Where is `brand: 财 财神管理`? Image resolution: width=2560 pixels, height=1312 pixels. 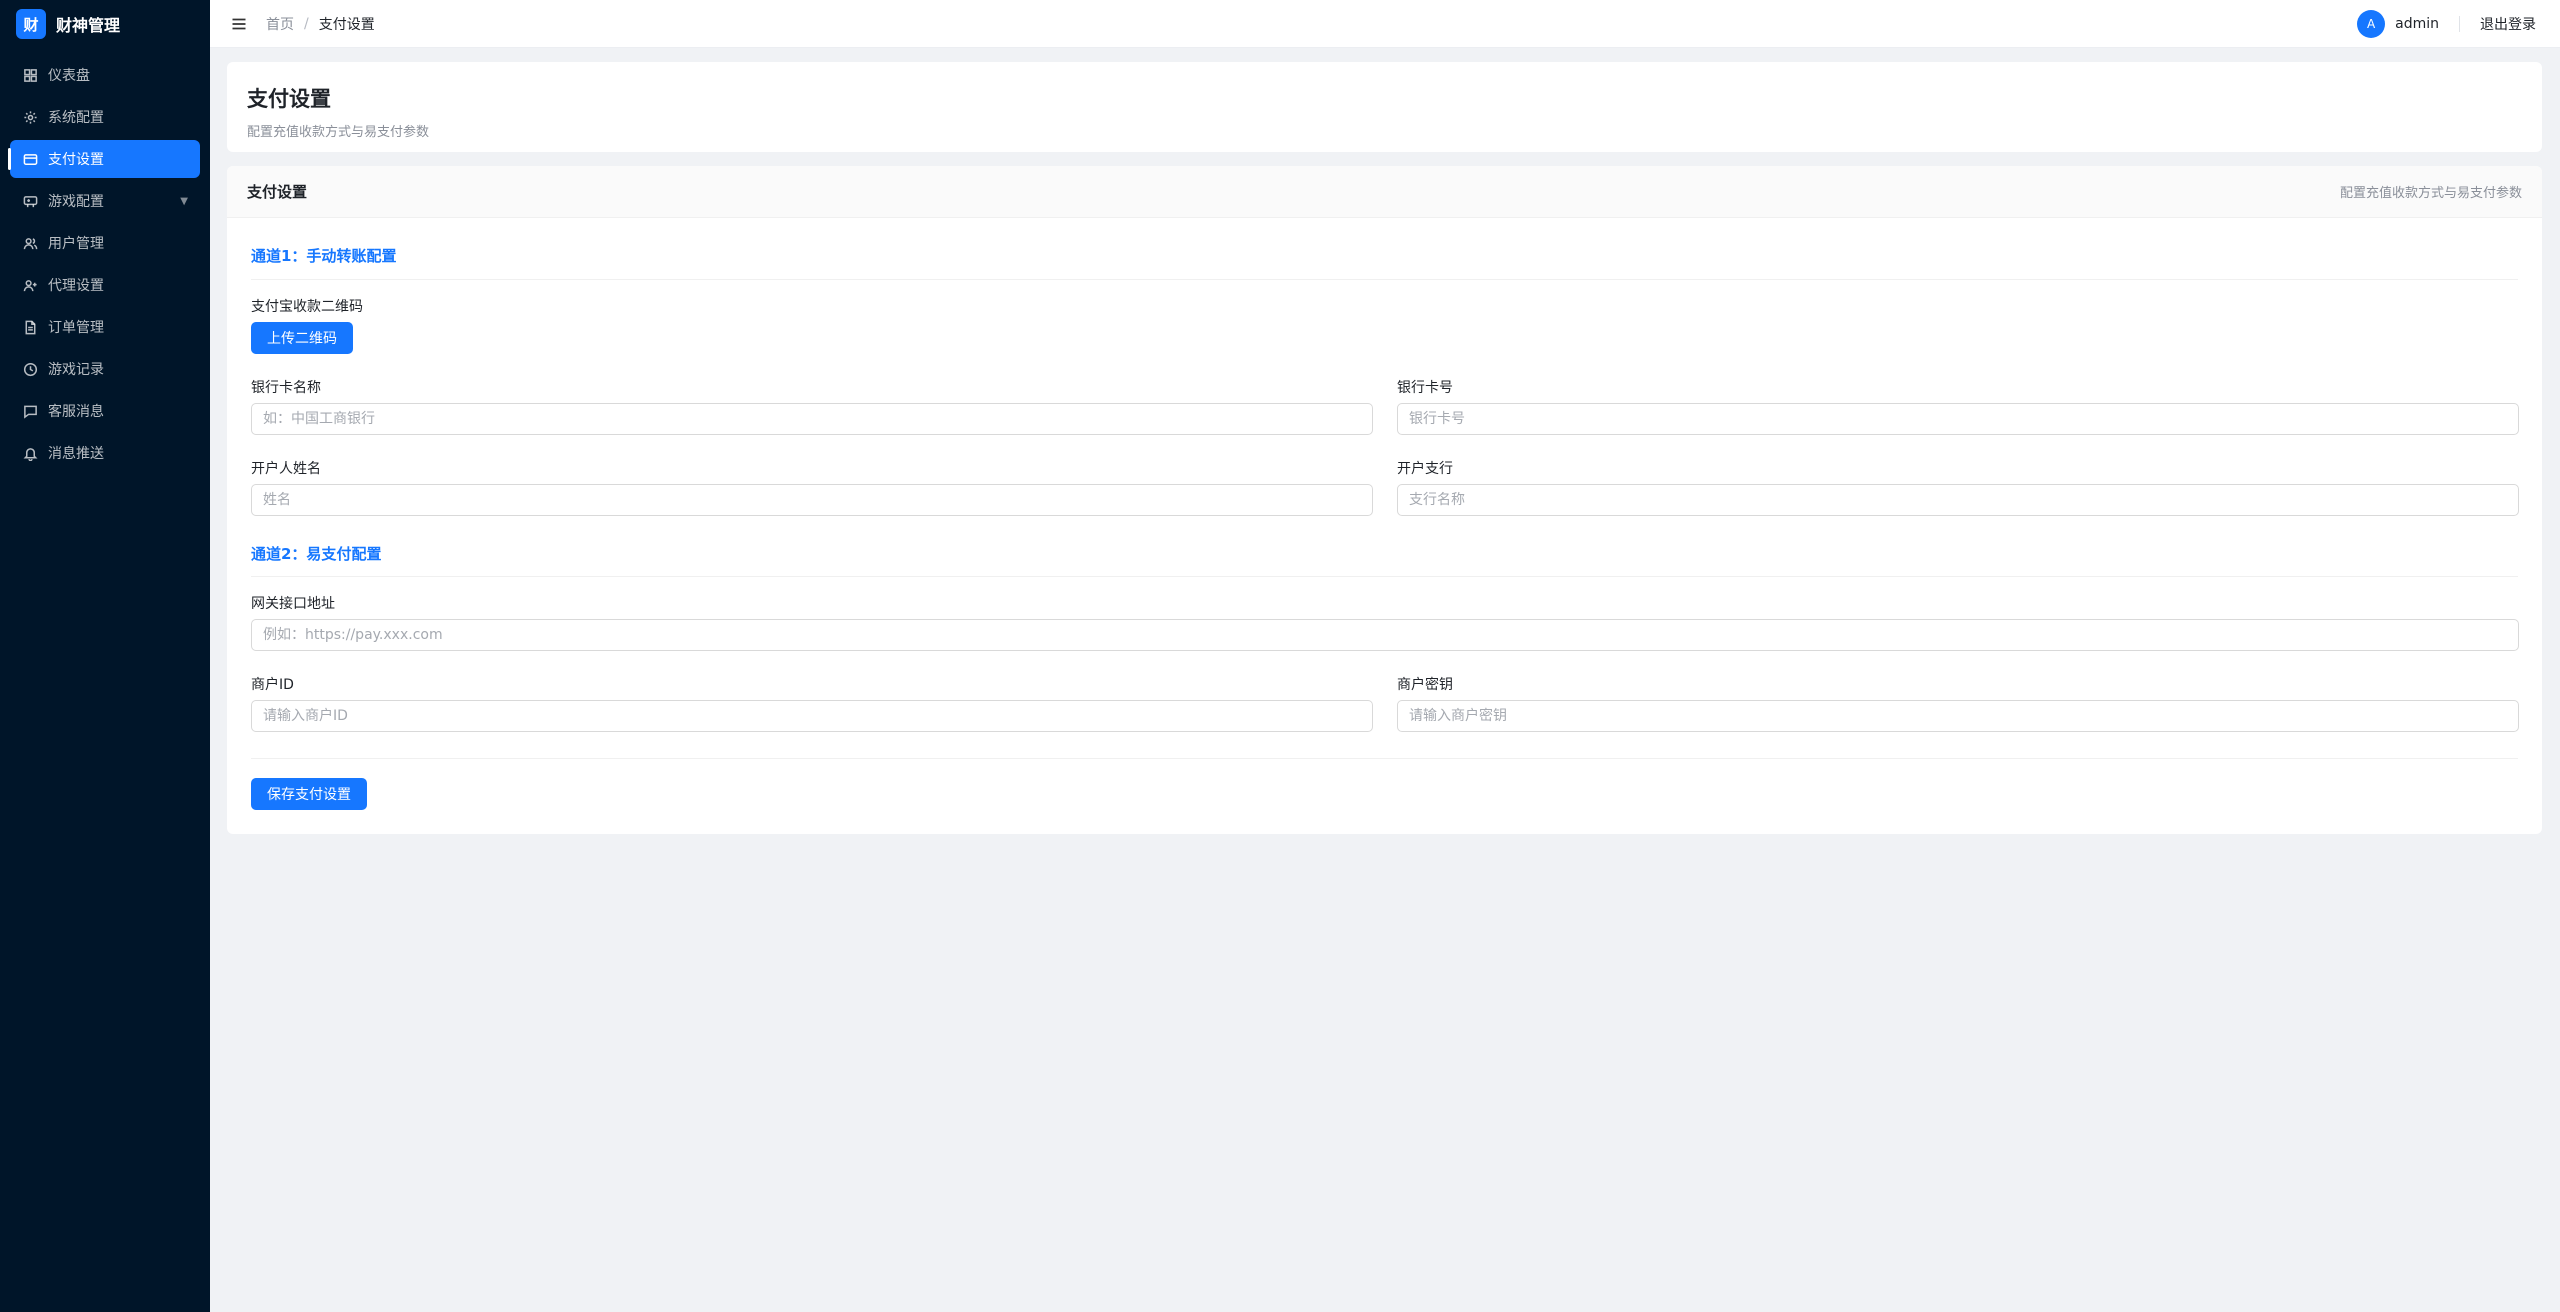 brand: 财 财神管理 is located at coordinates (105, 24).